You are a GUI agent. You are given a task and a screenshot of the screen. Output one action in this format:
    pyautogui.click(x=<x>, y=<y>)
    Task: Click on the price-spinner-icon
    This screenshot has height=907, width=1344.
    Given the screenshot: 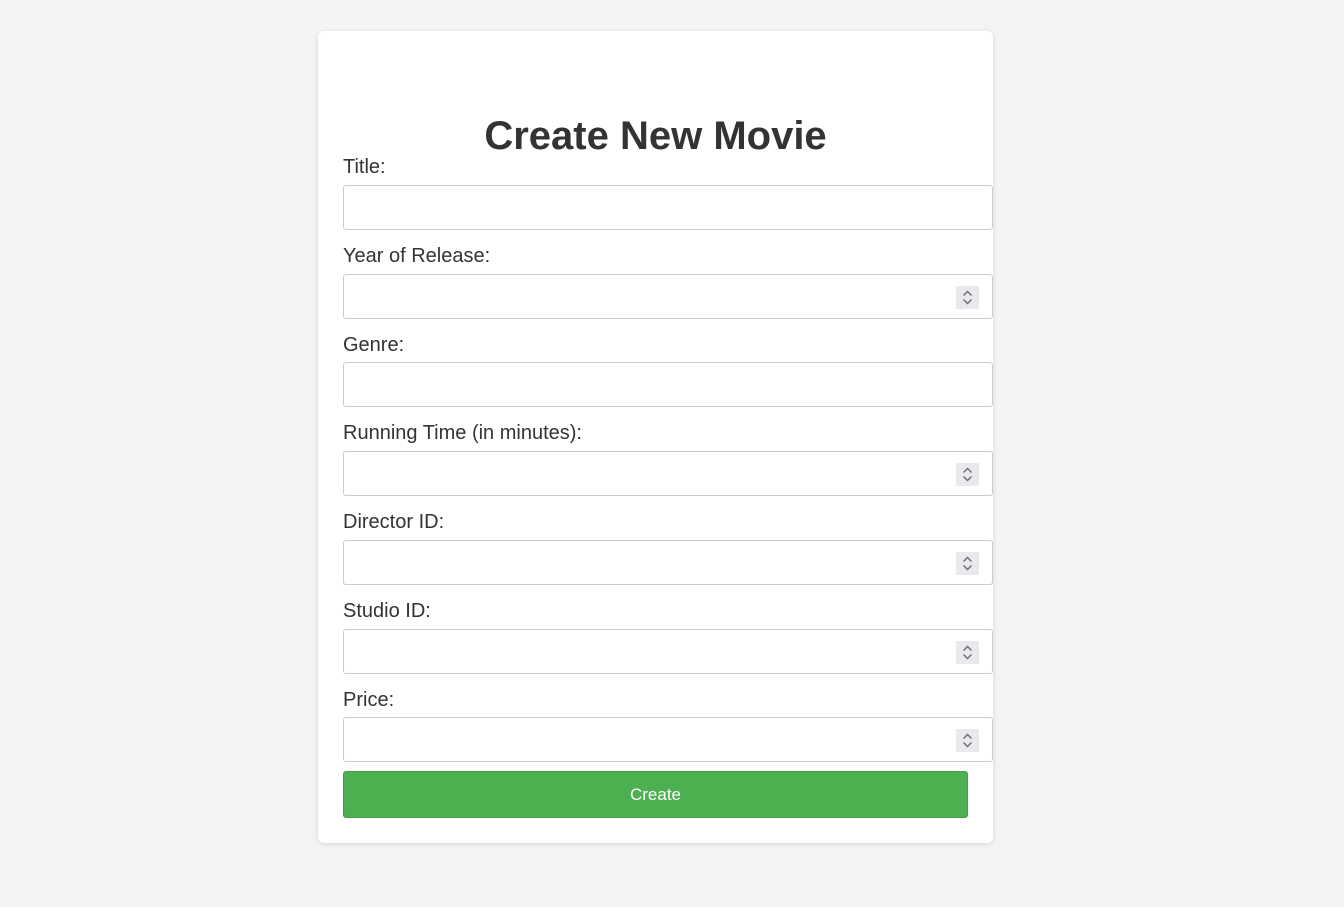 What is the action you would take?
    pyautogui.click(x=967, y=740)
    